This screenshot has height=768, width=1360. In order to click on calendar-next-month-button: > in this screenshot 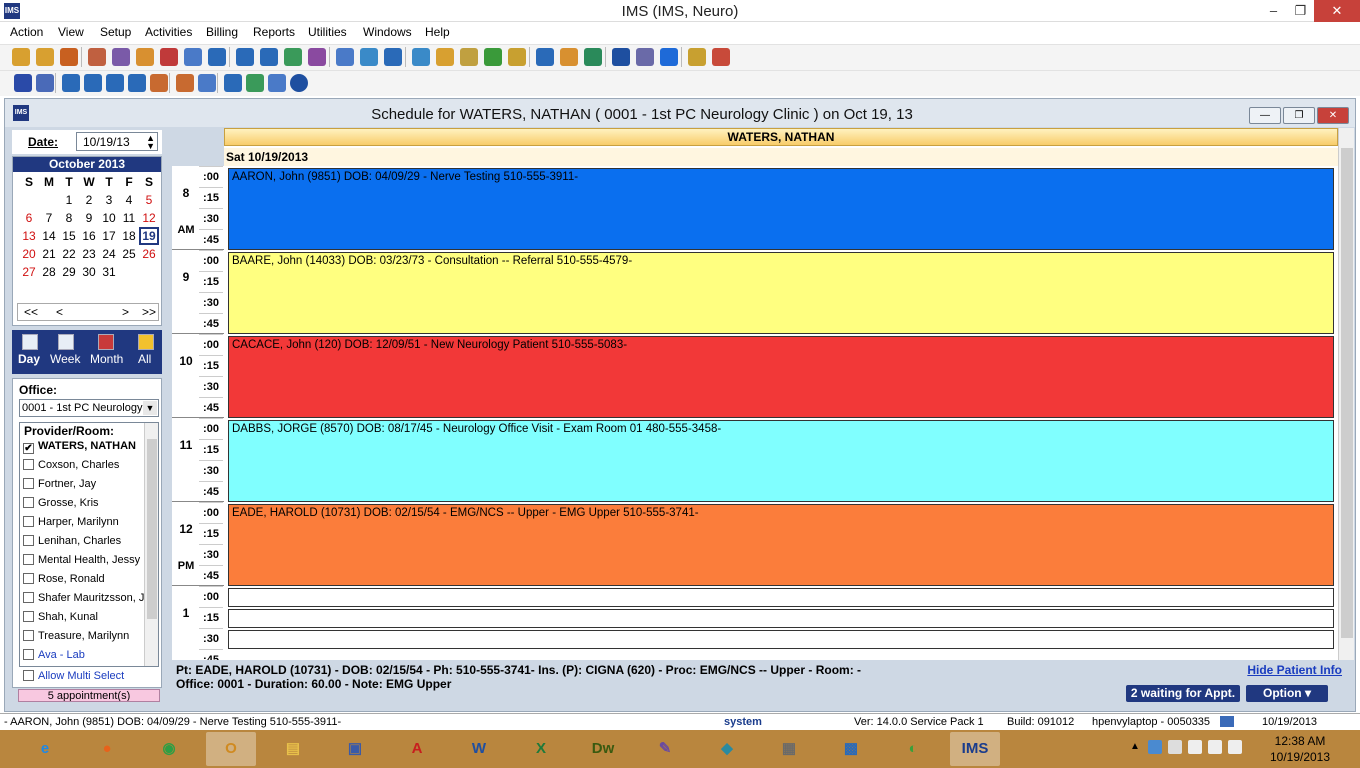, I will do `click(125, 312)`.